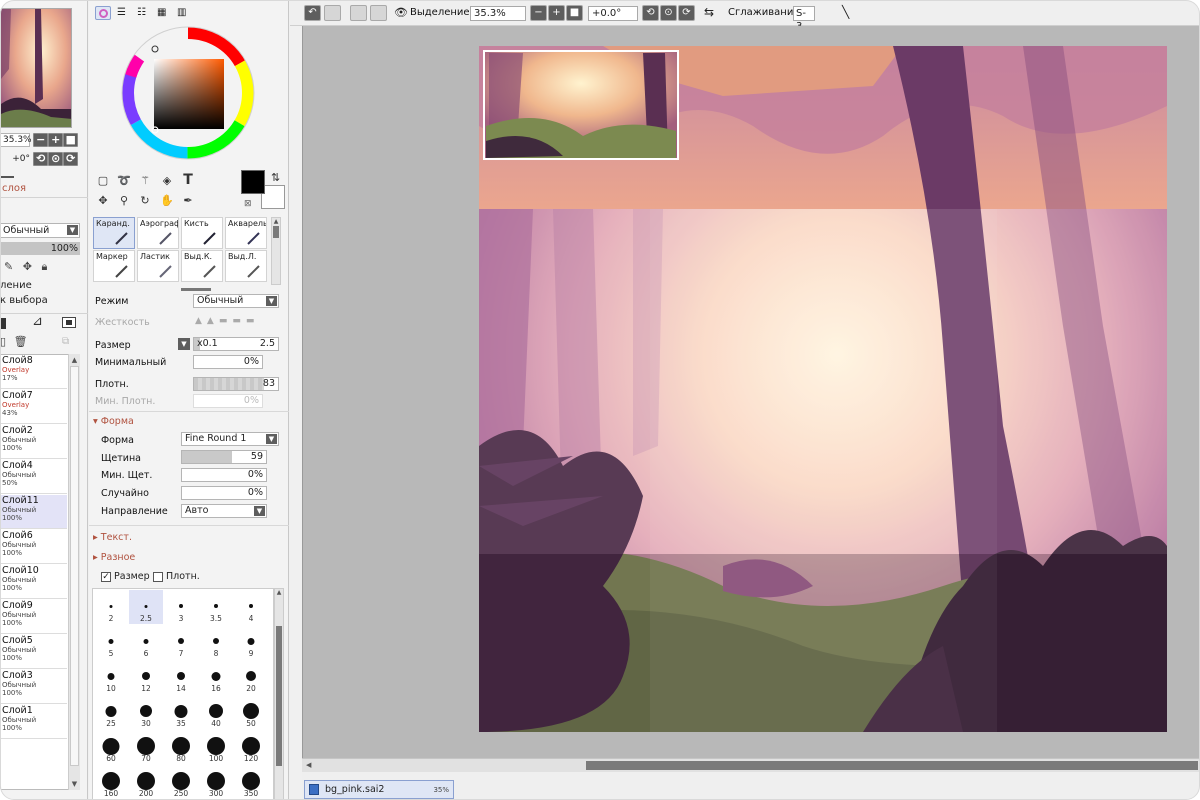 The width and height of the screenshot is (1200, 800). What do you see at coordinates (103, 201) in the screenshot?
I see `move-icon: ✥` at bounding box center [103, 201].